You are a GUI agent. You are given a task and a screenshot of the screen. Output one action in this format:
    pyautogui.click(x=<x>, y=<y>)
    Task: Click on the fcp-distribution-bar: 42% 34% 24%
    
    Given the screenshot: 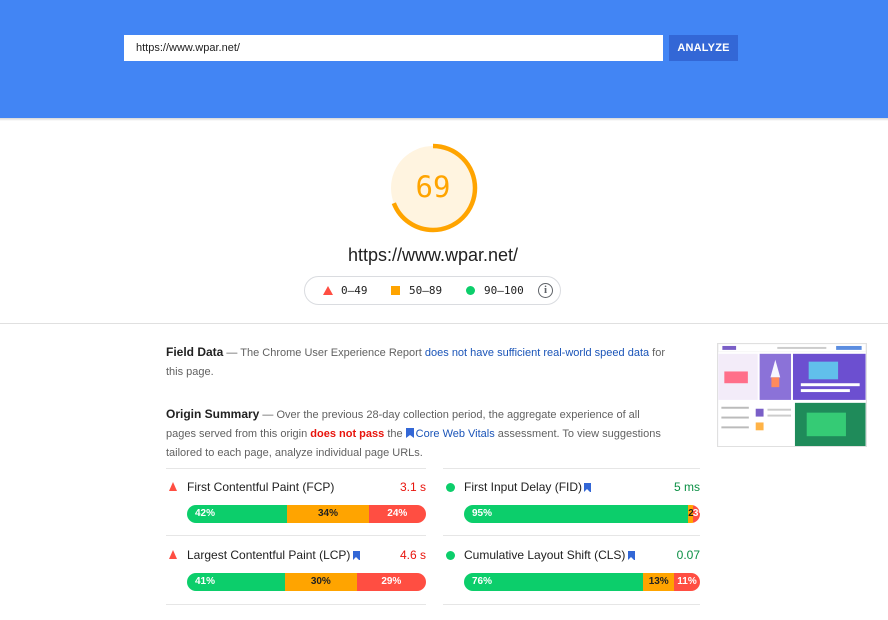 What is the action you would take?
    pyautogui.click(x=306, y=514)
    